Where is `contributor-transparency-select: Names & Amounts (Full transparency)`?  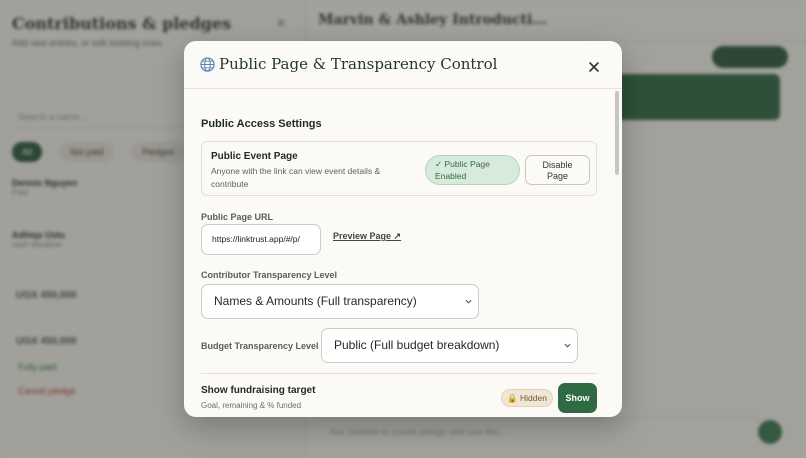 contributor-transparency-select: Names & Amounts (Full transparency) is located at coordinates (340, 301).